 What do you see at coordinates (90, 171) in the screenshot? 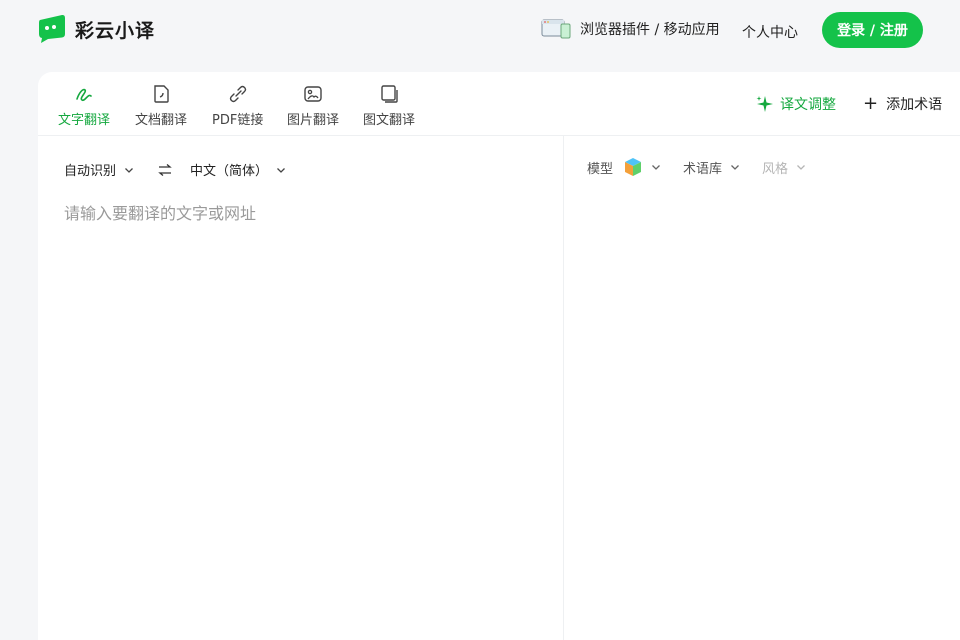
I see `source-language-label: 自动识别` at bounding box center [90, 171].